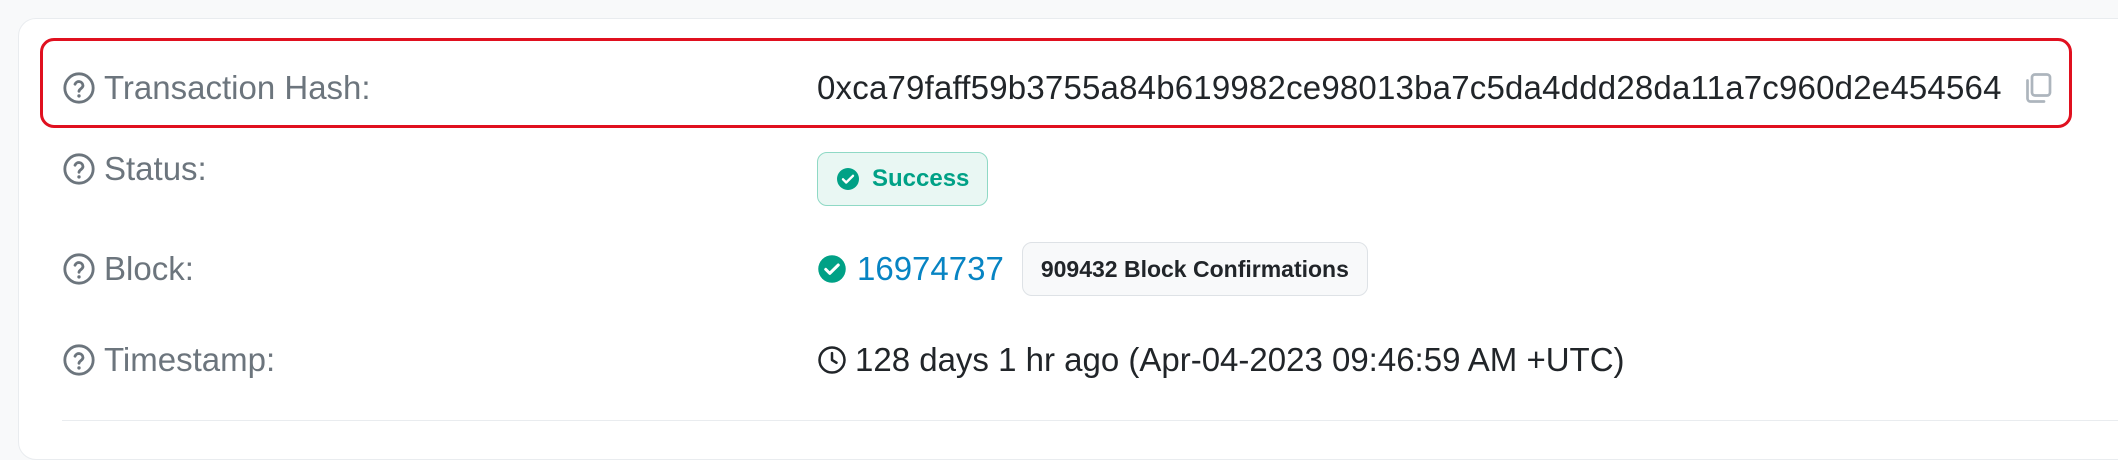 The image size is (2118, 460). Describe the element at coordinates (1194, 269) in the screenshot. I see `block-confirmations-badge: 909432 Block Confirmations` at that location.